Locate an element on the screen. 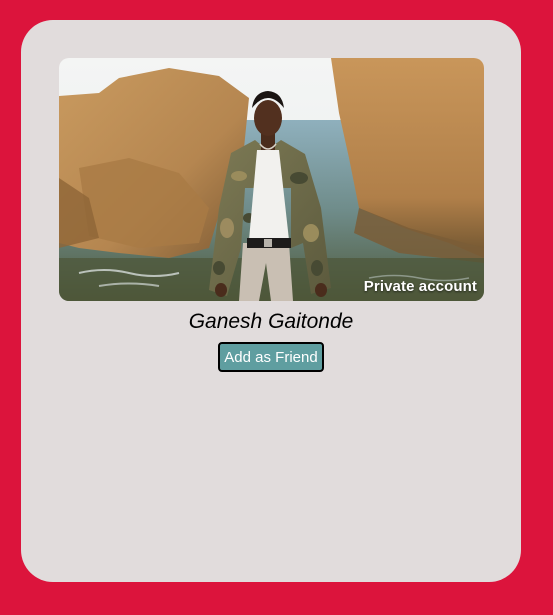  profile-name: Ganesh Gaitonde is located at coordinates (271, 321).